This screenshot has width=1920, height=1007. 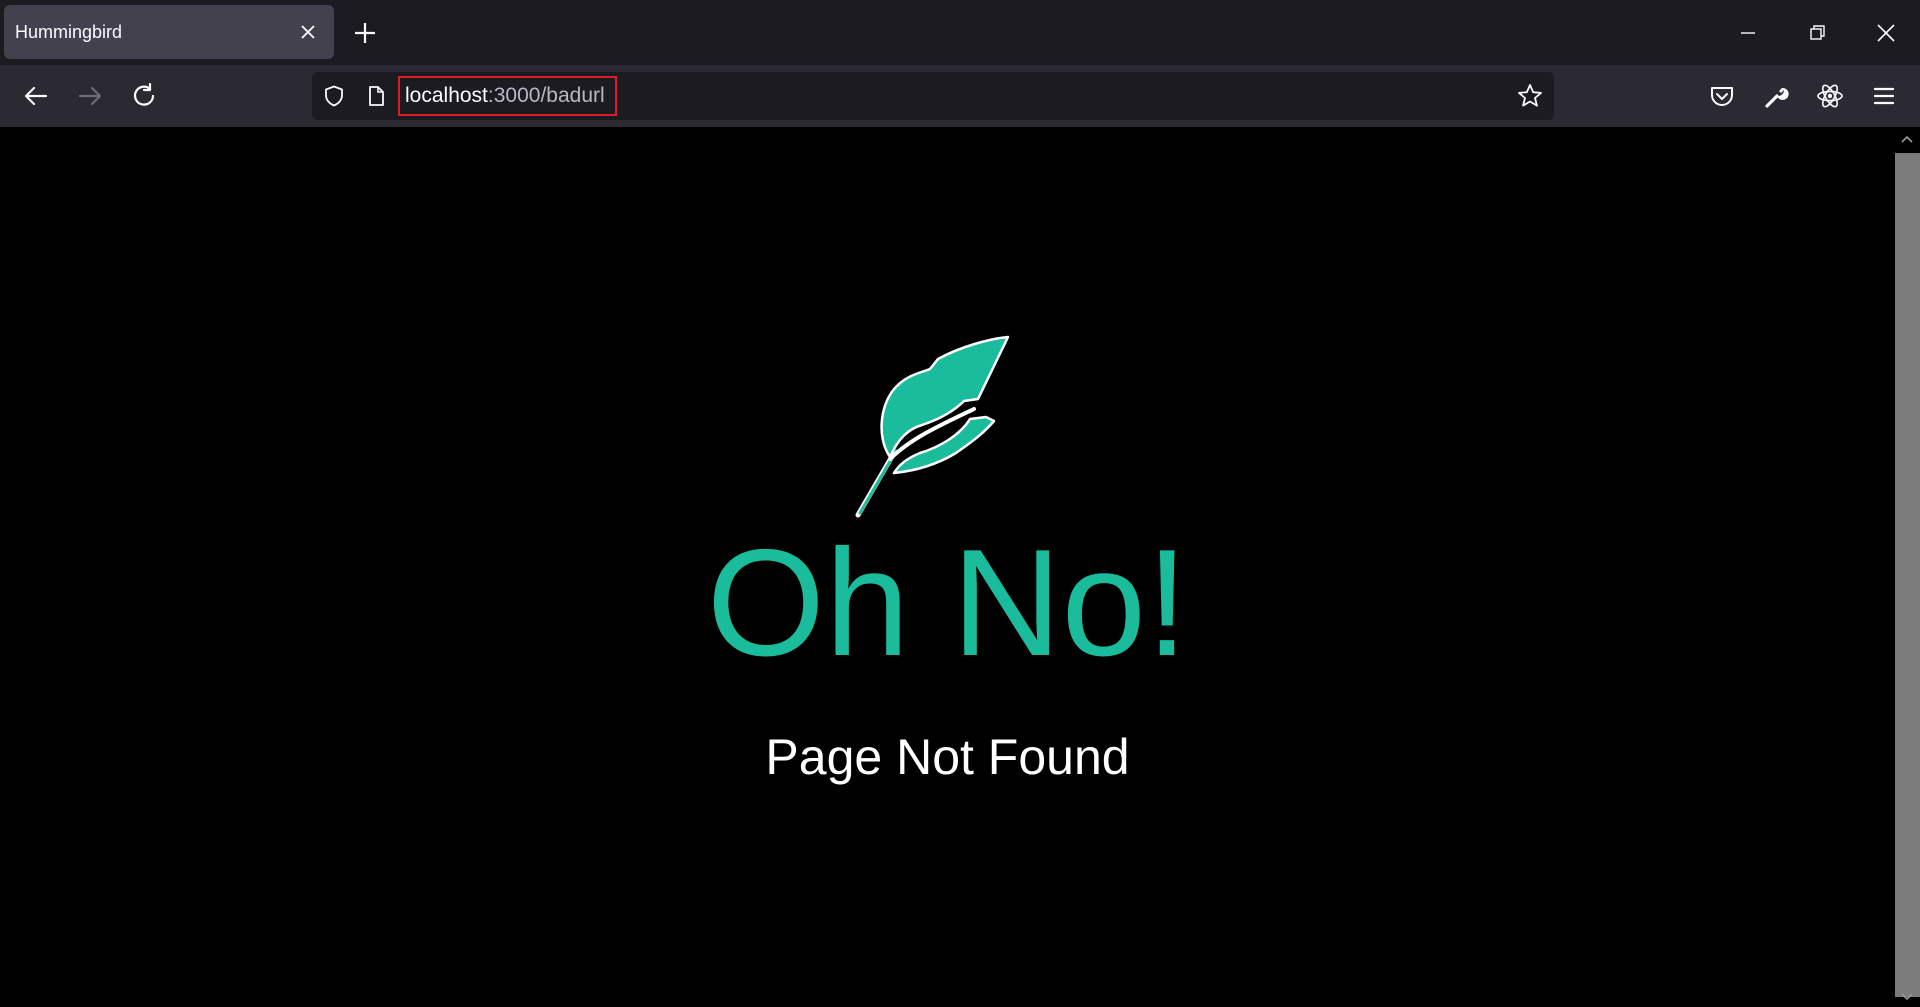 What do you see at coordinates (1884, 96) in the screenshot?
I see `hamburger-menu-icon` at bounding box center [1884, 96].